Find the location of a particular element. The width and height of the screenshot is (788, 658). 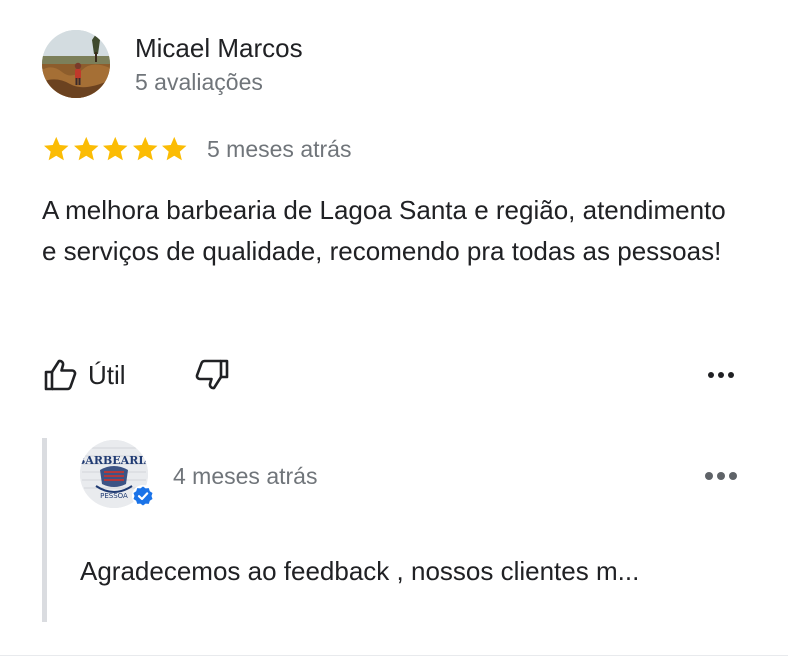

reply-more-options-button is located at coordinates (721, 476).